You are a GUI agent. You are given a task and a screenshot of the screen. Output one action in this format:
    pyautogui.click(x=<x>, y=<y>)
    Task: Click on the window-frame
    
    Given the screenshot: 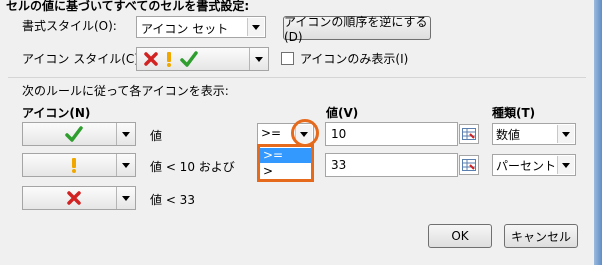 What is the action you would take?
    pyautogui.click(x=598, y=132)
    